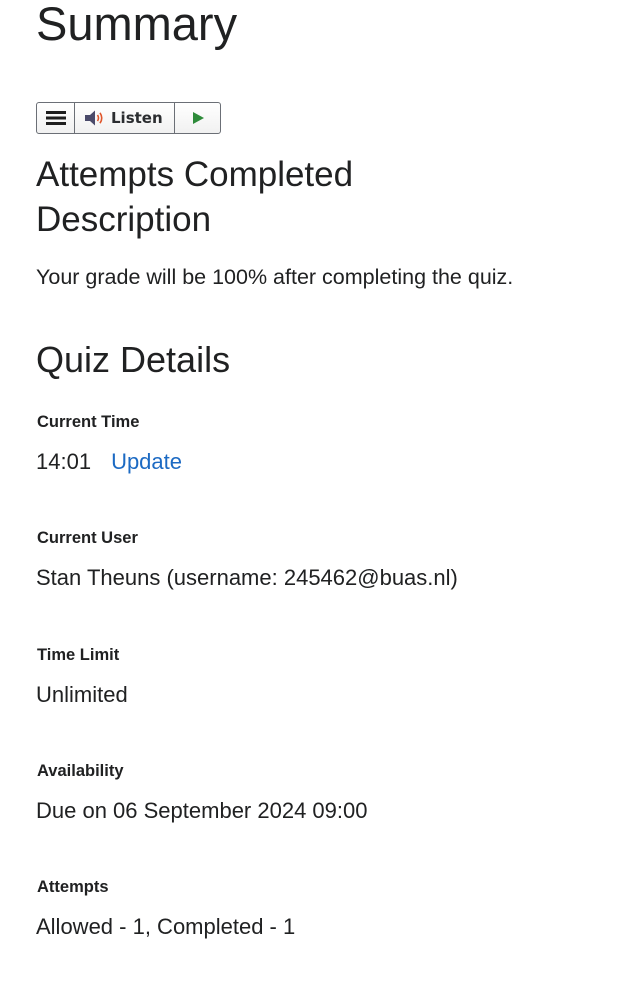  I want to click on menu-icon, so click(55, 118).